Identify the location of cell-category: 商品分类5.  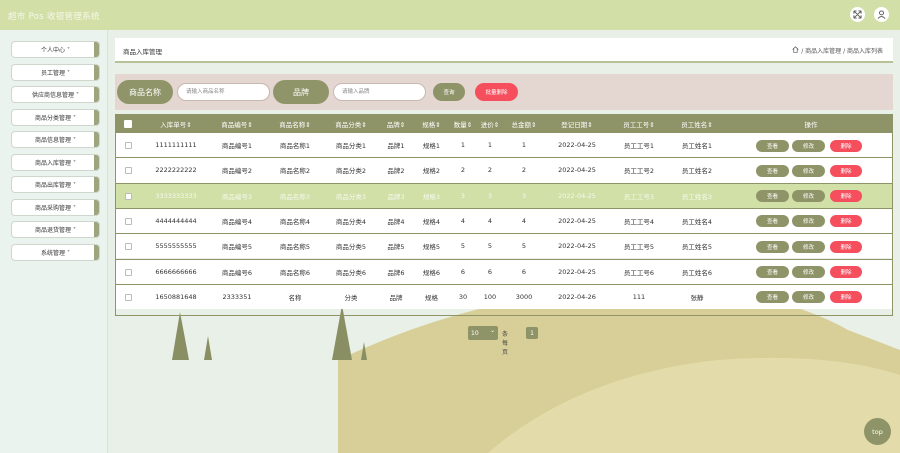
(351, 247).